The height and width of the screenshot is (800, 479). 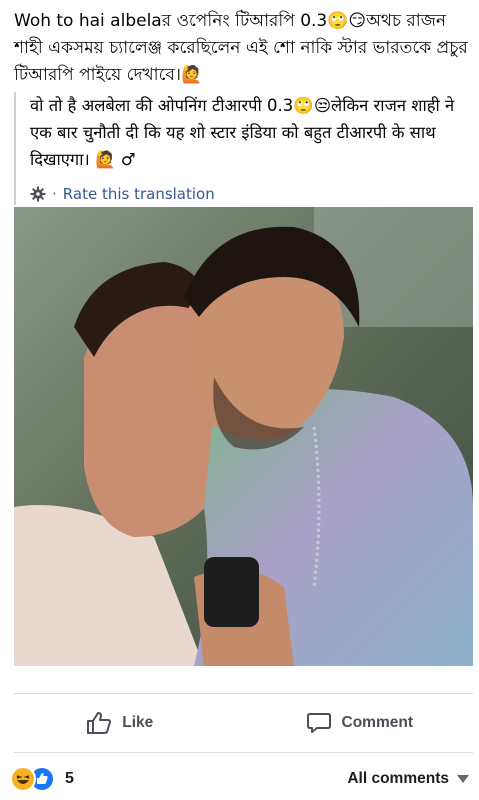 What do you see at coordinates (239, 779) in the screenshot?
I see `post-footer: 5 All comments` at bounding box center [239, 779].